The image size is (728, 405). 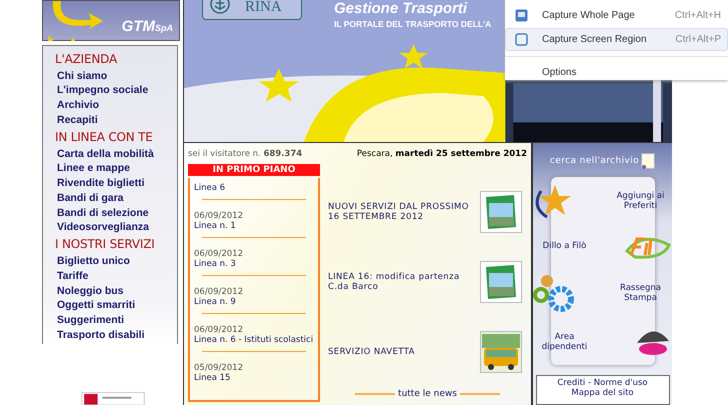 I want to click on all-news-link: tutte le news, so click(x=427, y=394).